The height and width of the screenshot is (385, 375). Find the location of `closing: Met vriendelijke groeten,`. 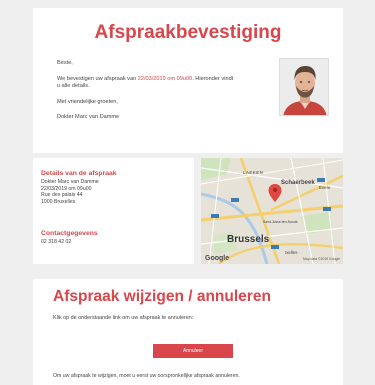

closing: Met vriendelijke groeten, is located at coordinates (87, 101).